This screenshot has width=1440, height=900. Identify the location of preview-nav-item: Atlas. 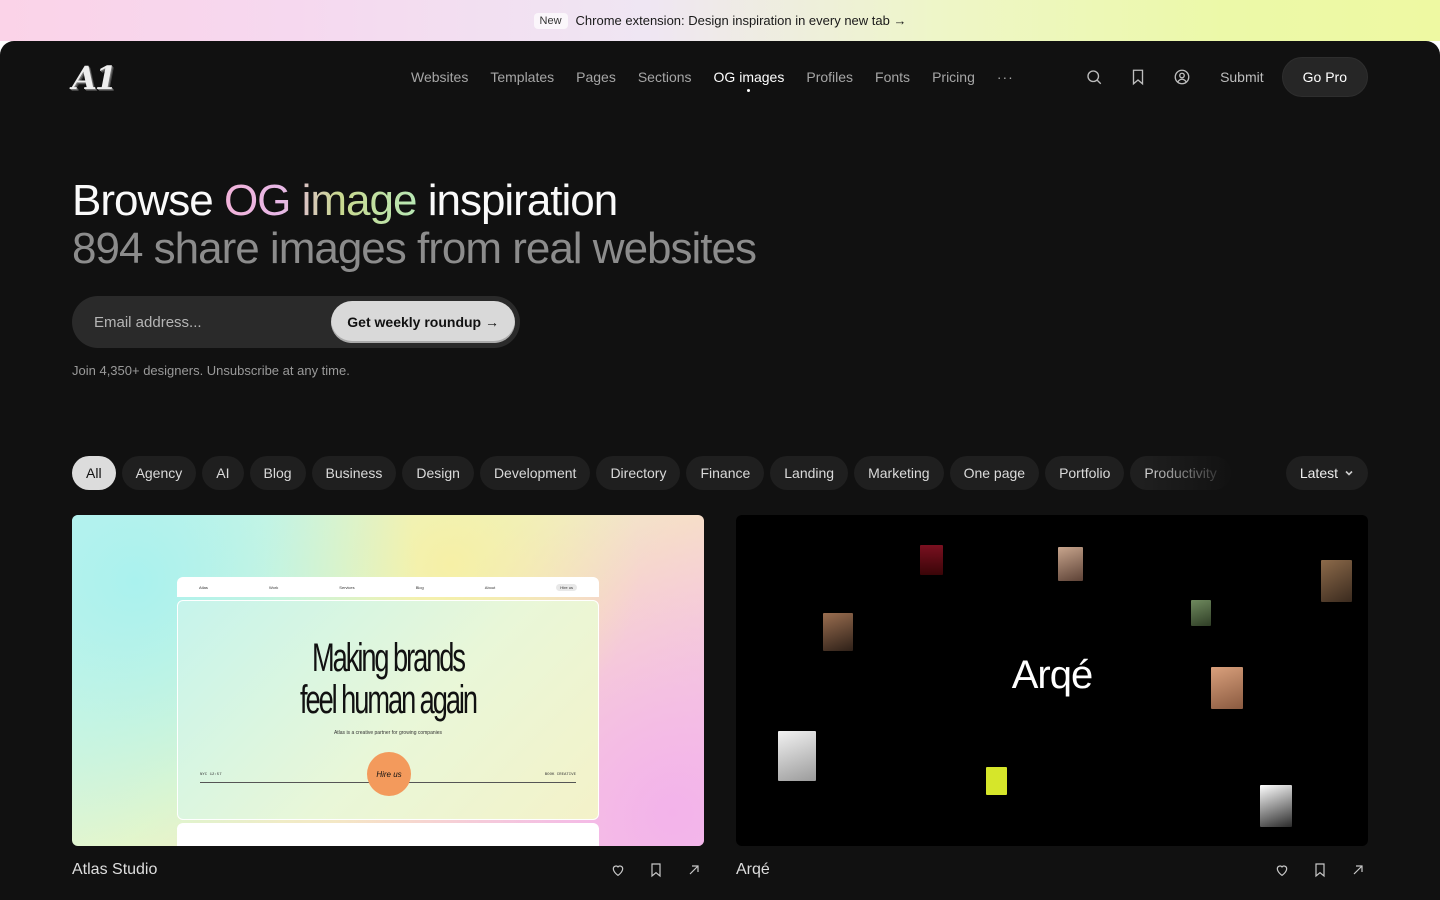
(203, 587).